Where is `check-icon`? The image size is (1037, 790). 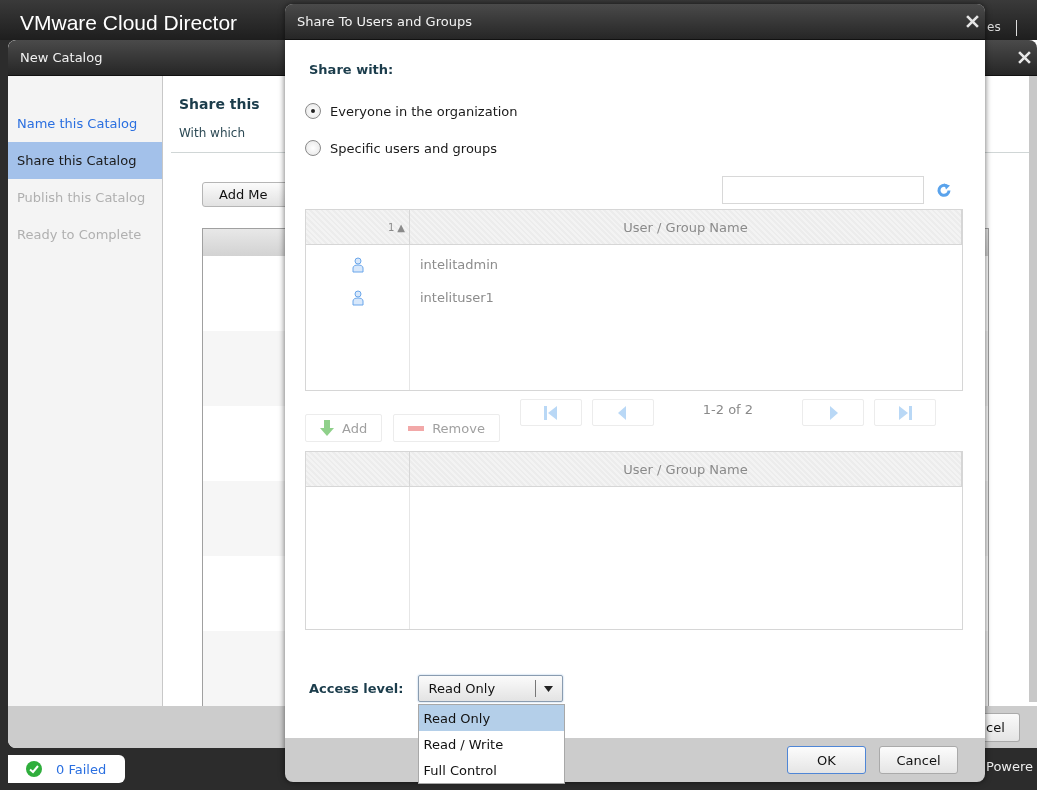
check-icon is located at coordinates (34, 769).